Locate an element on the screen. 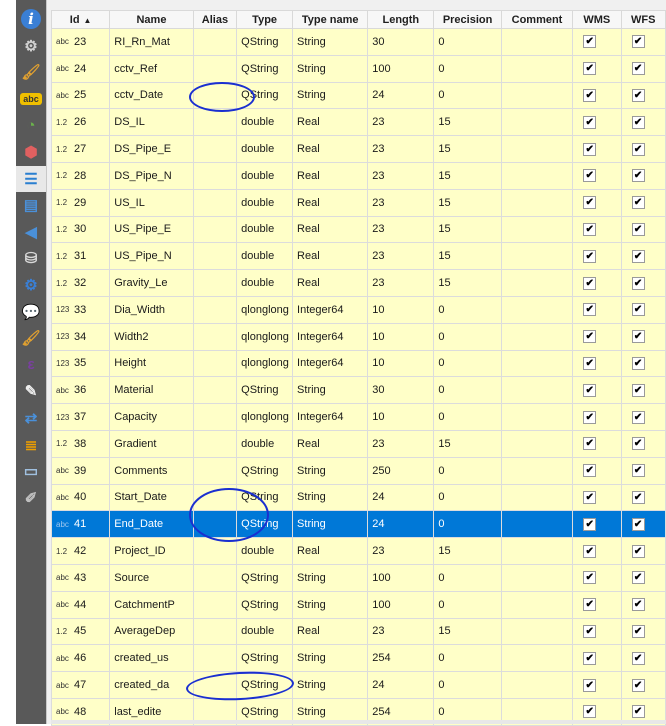  cell-length: 10 is located at coordinates (401, 417).